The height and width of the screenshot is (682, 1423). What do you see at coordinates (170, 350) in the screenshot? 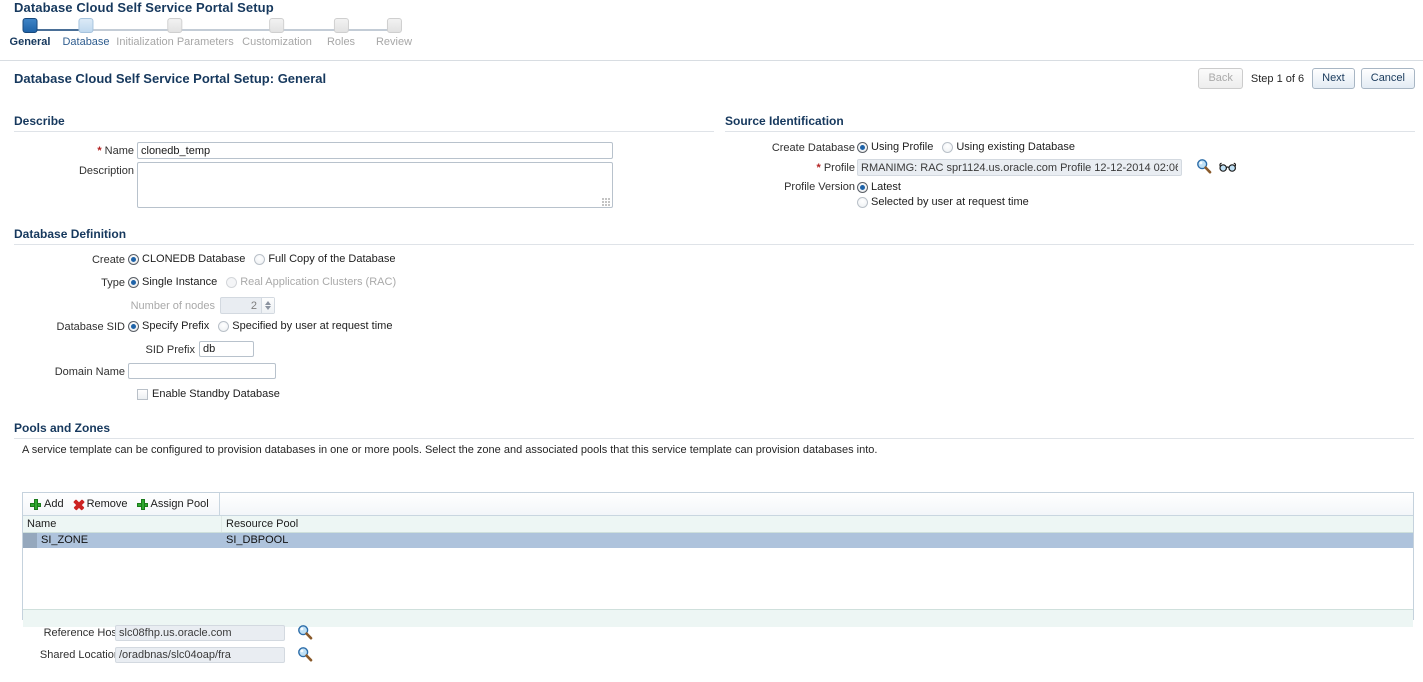
I see `sid-prefix-label: SID Prefix` at bounding box center [170, 350].